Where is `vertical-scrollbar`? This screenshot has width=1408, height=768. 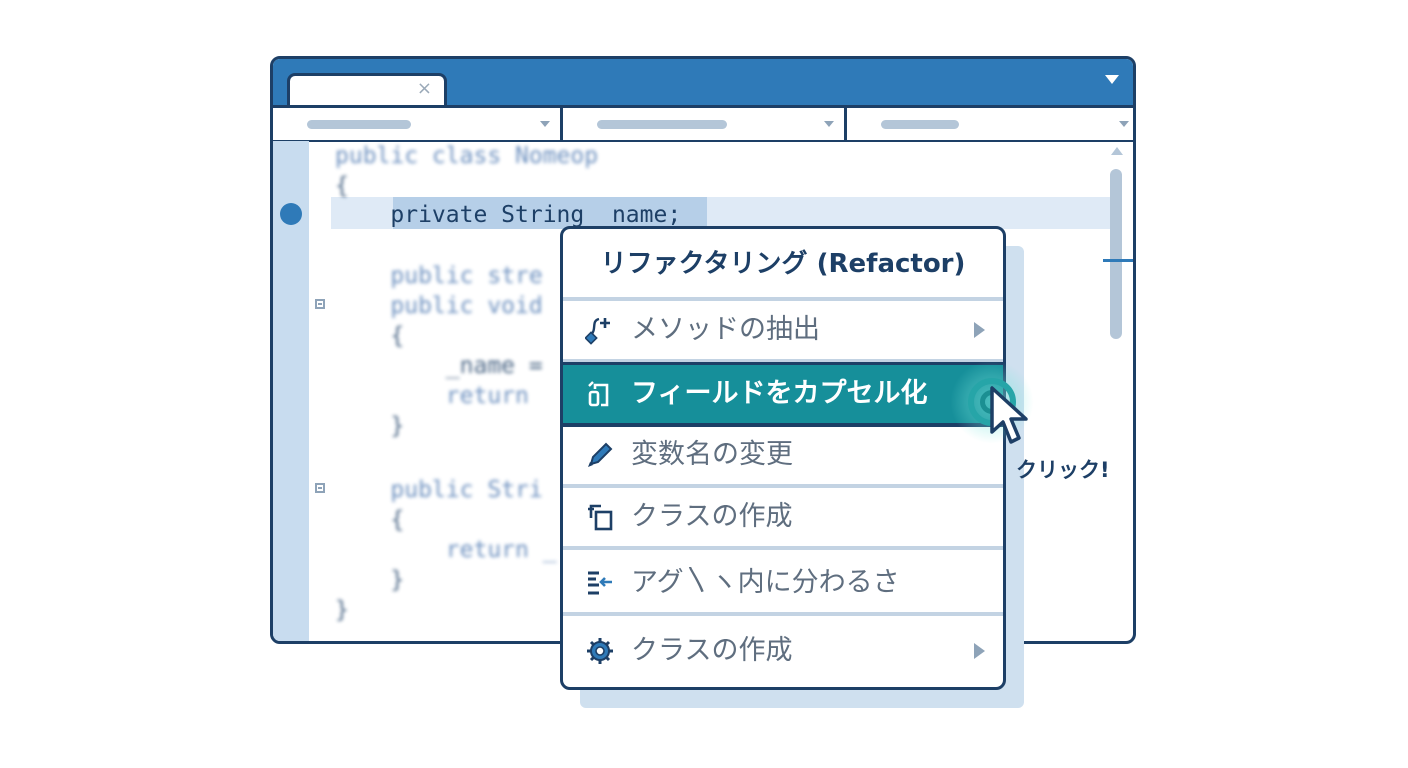 vertical-scrollbar is located at coordinates (1116, 389).